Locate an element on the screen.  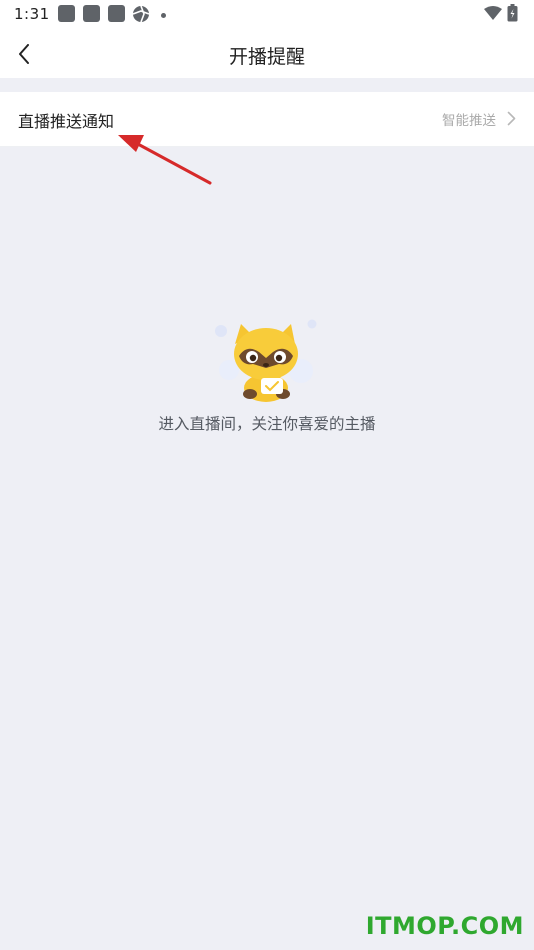
chevron-right-icon is located at coordinates (511, 118).